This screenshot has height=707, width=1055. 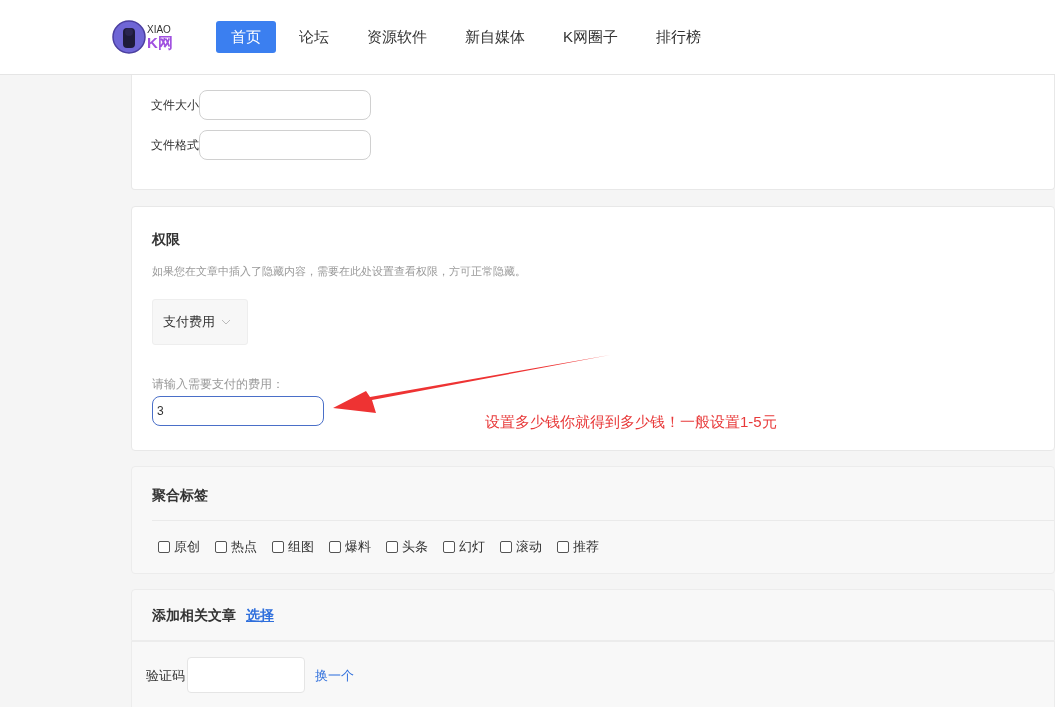 I want to click on permission-select: 支付费用, so click(x=200, y=321).